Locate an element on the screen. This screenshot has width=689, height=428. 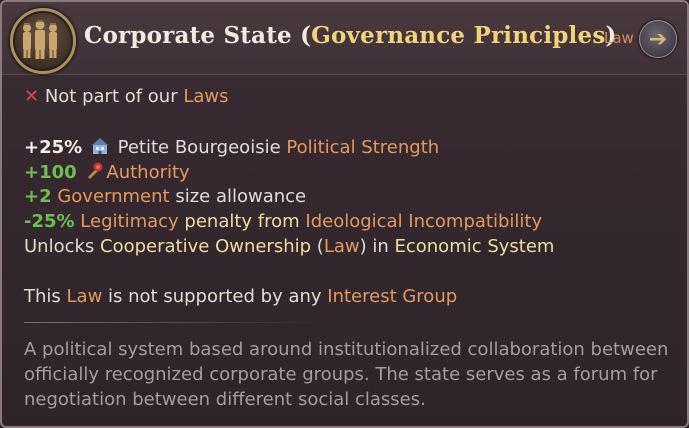
statesmen-emblem-icon is located at coordinates (43, 41).